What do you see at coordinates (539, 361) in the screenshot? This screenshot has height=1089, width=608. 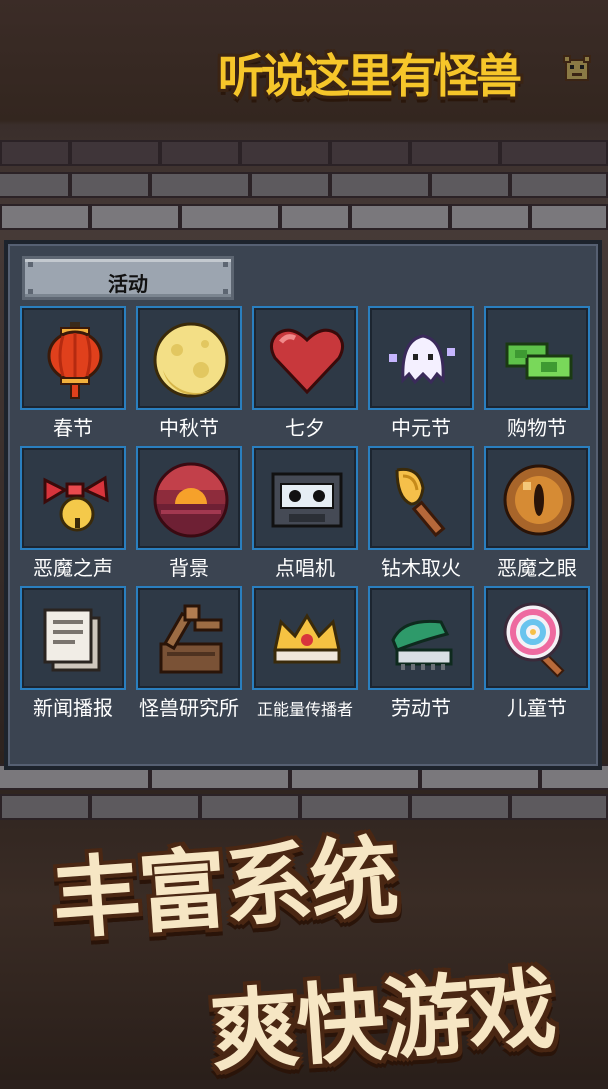 I see `money-icon` at bounding box center [539, 361].